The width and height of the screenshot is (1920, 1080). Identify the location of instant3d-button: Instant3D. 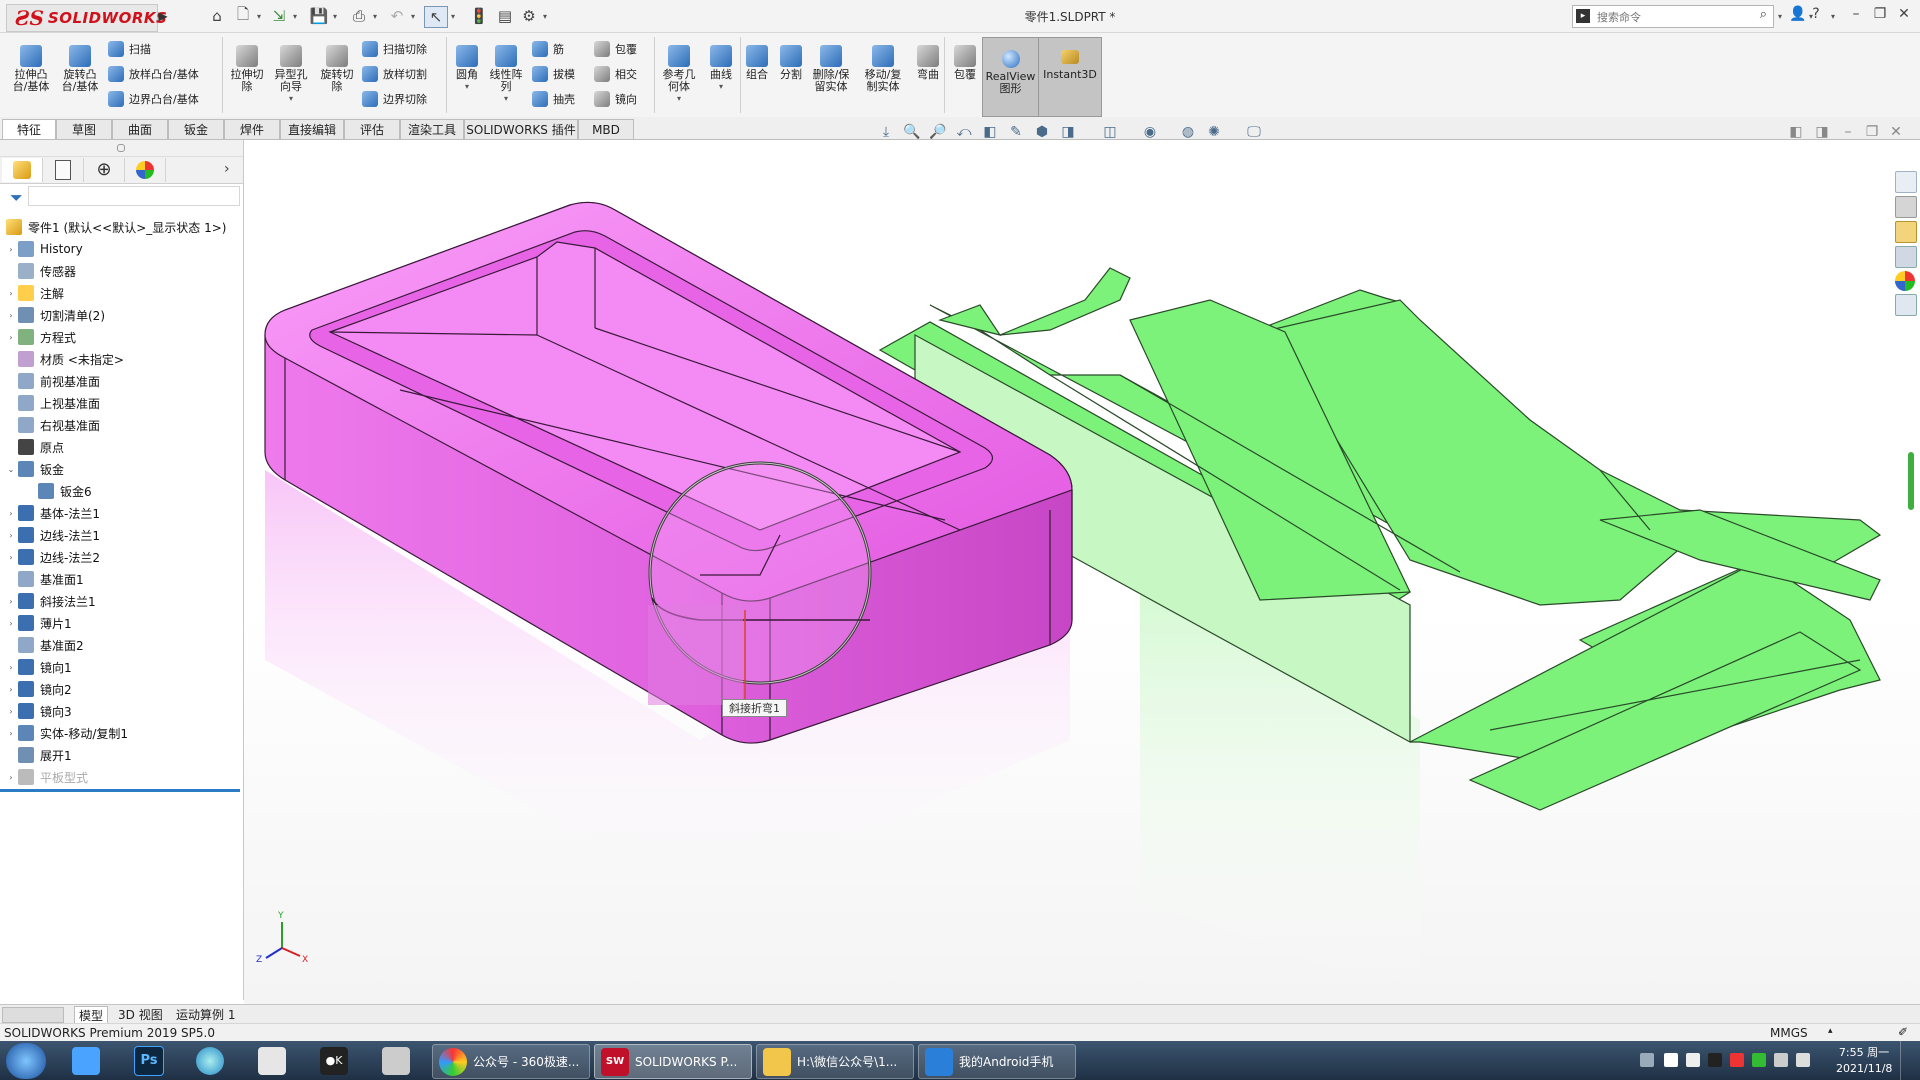
(1070, 77).